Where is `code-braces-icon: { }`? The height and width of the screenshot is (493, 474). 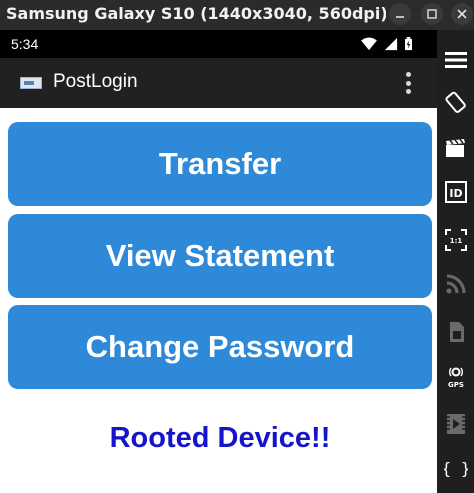
code-braces-icon: { } is located at coordinates (456, 468).